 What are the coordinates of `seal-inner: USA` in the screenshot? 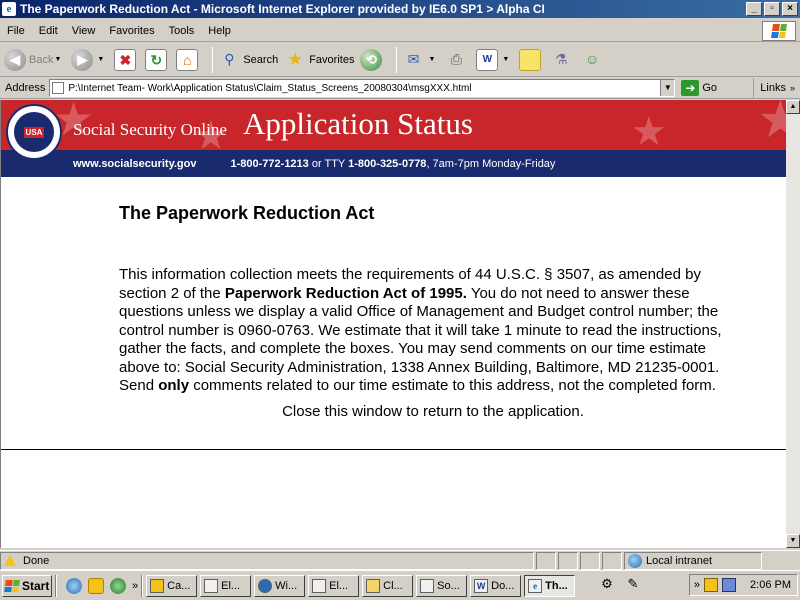 It's located at (34, 132).